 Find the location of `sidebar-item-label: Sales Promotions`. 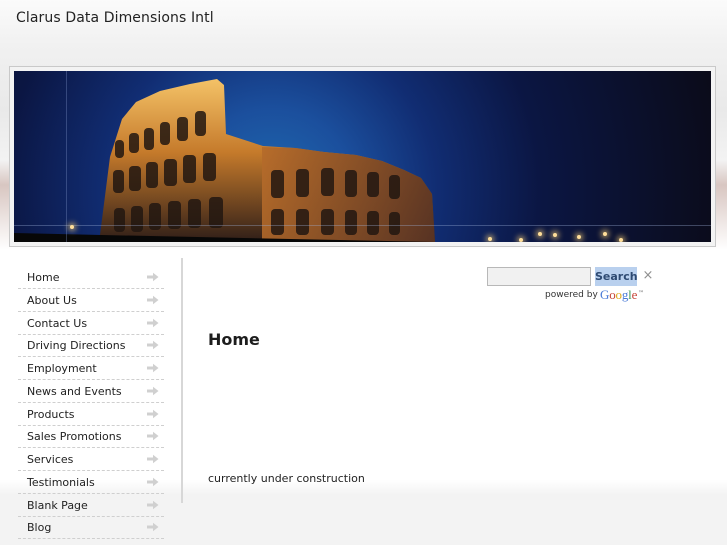

sidebar-item-label: Sales Promotions is located at coordinates (74, 437).